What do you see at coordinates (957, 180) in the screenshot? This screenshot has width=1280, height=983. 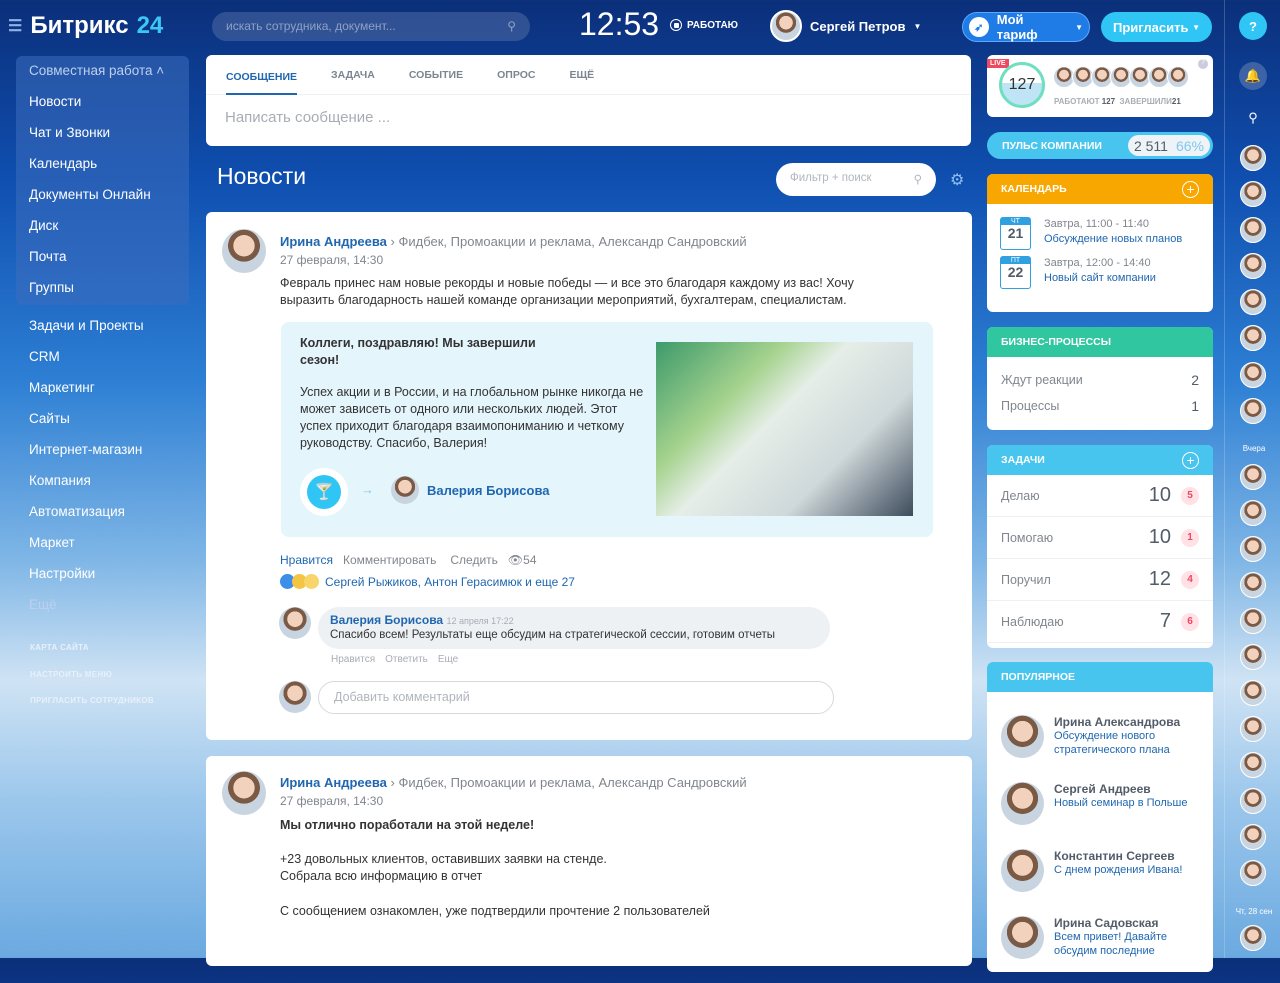 I see `gear-icon: ⚙` at bounding box center [957, 180].